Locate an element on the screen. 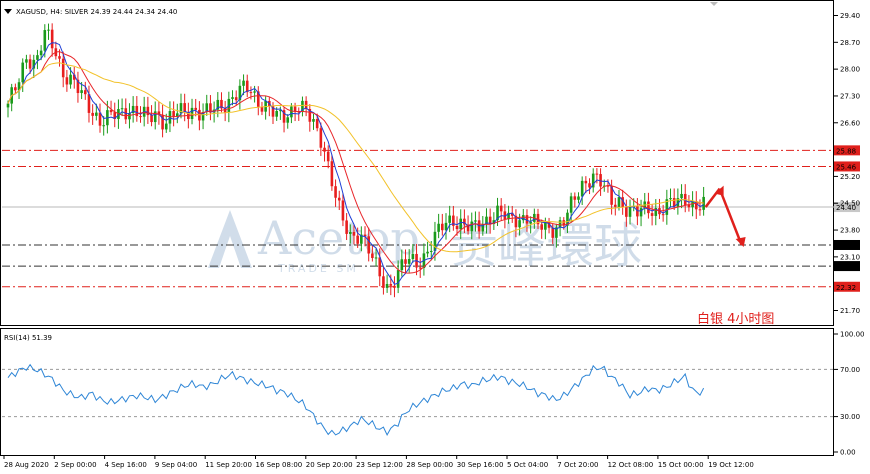 The image size is (870, 474). rsi-indicator is located at coordinates (418, 399).